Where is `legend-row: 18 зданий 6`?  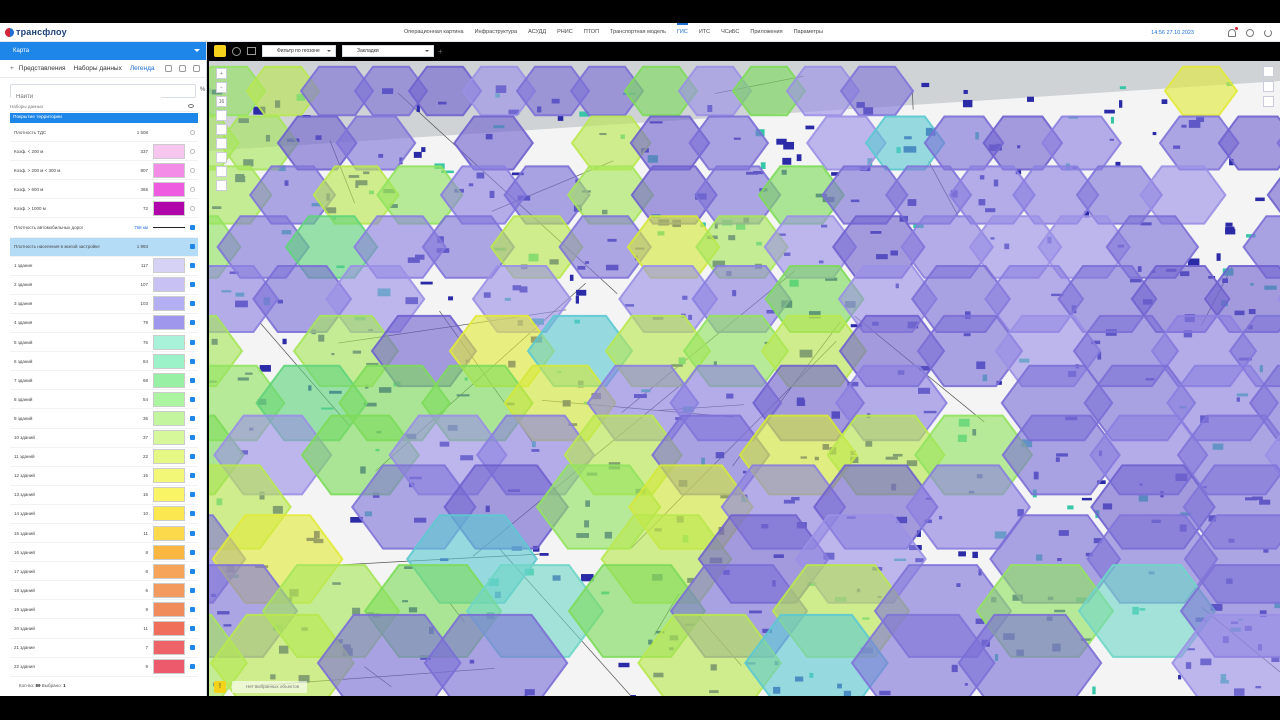
legend-row: 18 зданий 6 is located at coordinates (104, 591).